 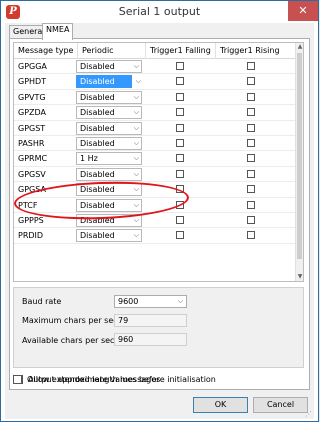 I want to click on table-row: PTCF Disabled ⌵, so click(x=158, y=205).